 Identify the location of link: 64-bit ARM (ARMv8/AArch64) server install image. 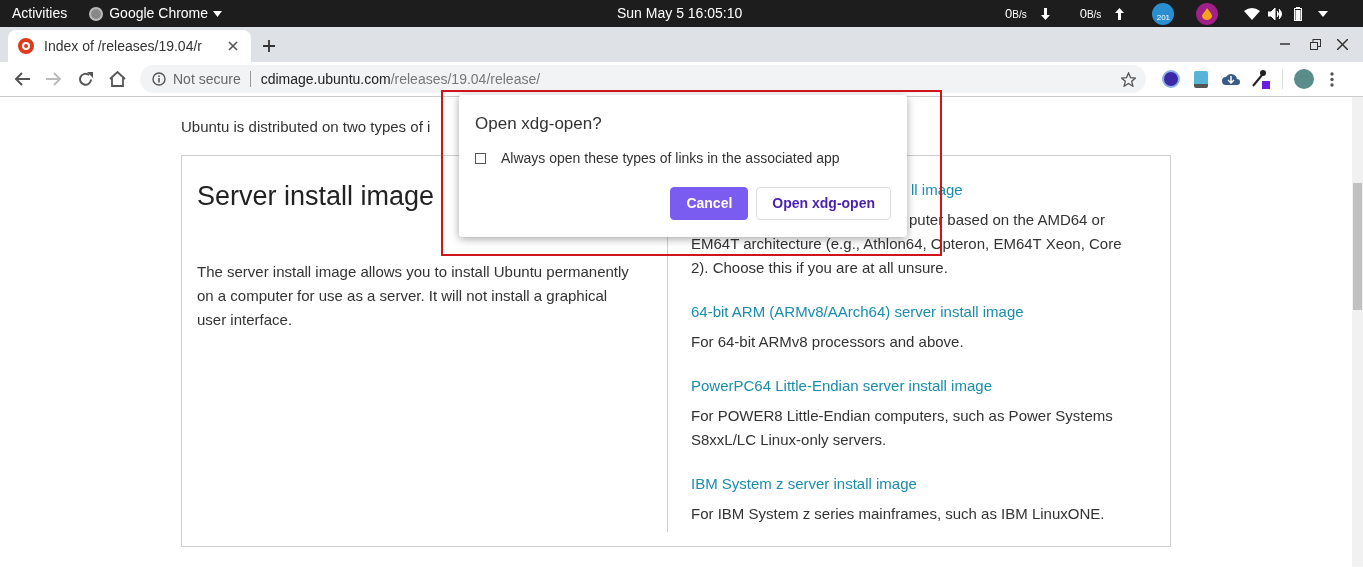
(906, 312).